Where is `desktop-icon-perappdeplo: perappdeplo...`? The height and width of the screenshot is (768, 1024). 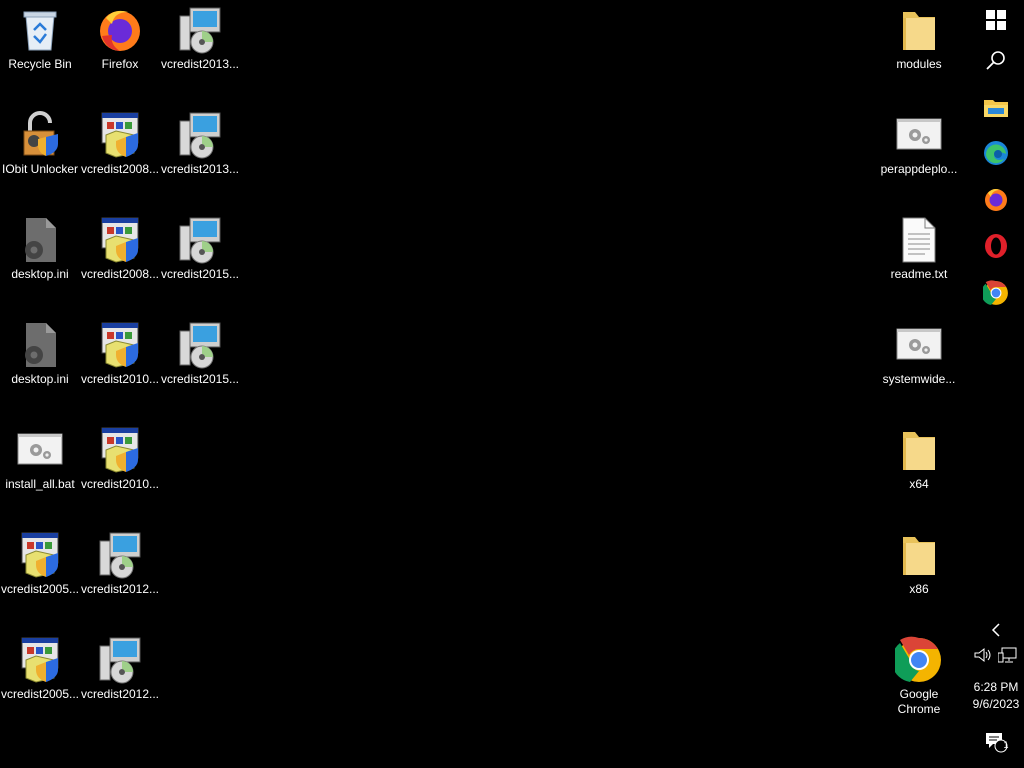 desktop-icon-perappdeplo: perappdeplo... is located at coordinates (919, 155).